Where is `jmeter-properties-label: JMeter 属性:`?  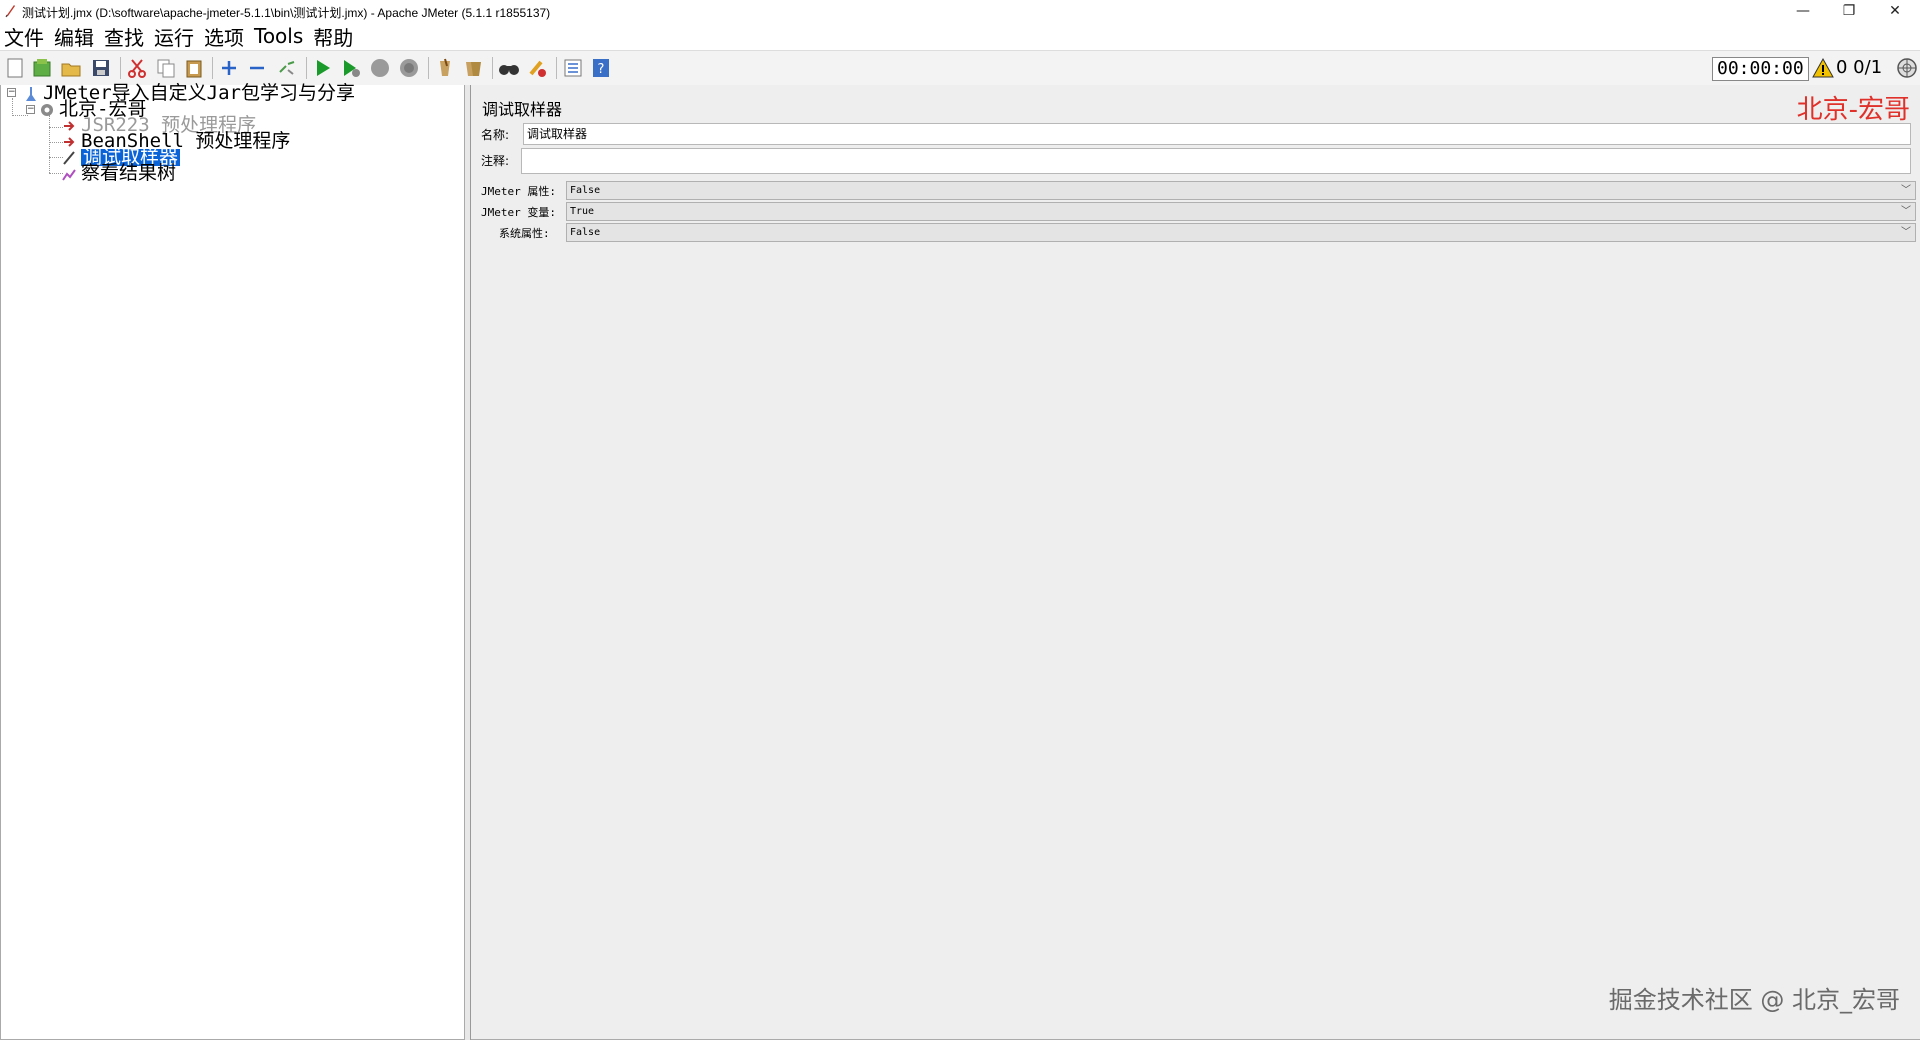
jmeter-properties-label: JMeter 属性: is located at coordinates (518, 191).